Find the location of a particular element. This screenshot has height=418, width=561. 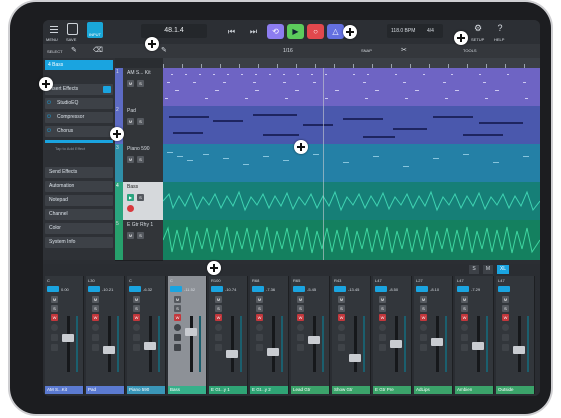

timeline-ruler is located at coordinates (351, 63).